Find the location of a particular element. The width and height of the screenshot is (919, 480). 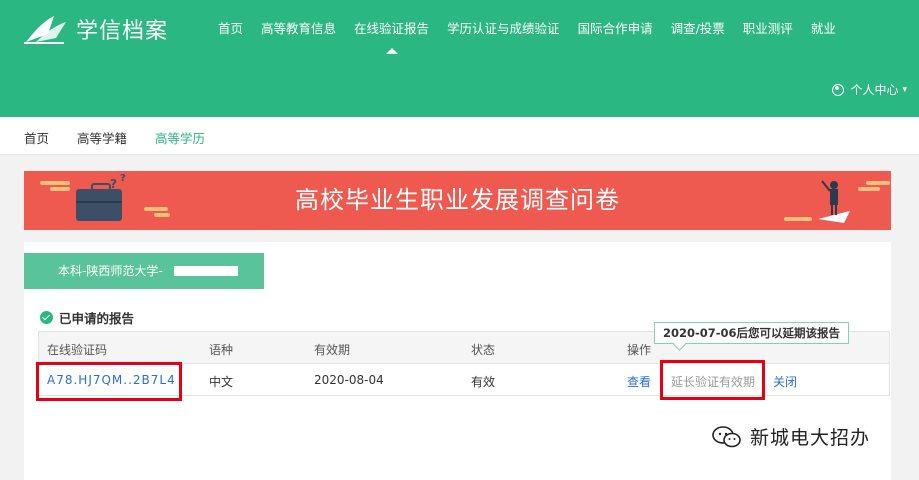

nav-online-report: 在线验证报告 is located at coordinates (391, 36).